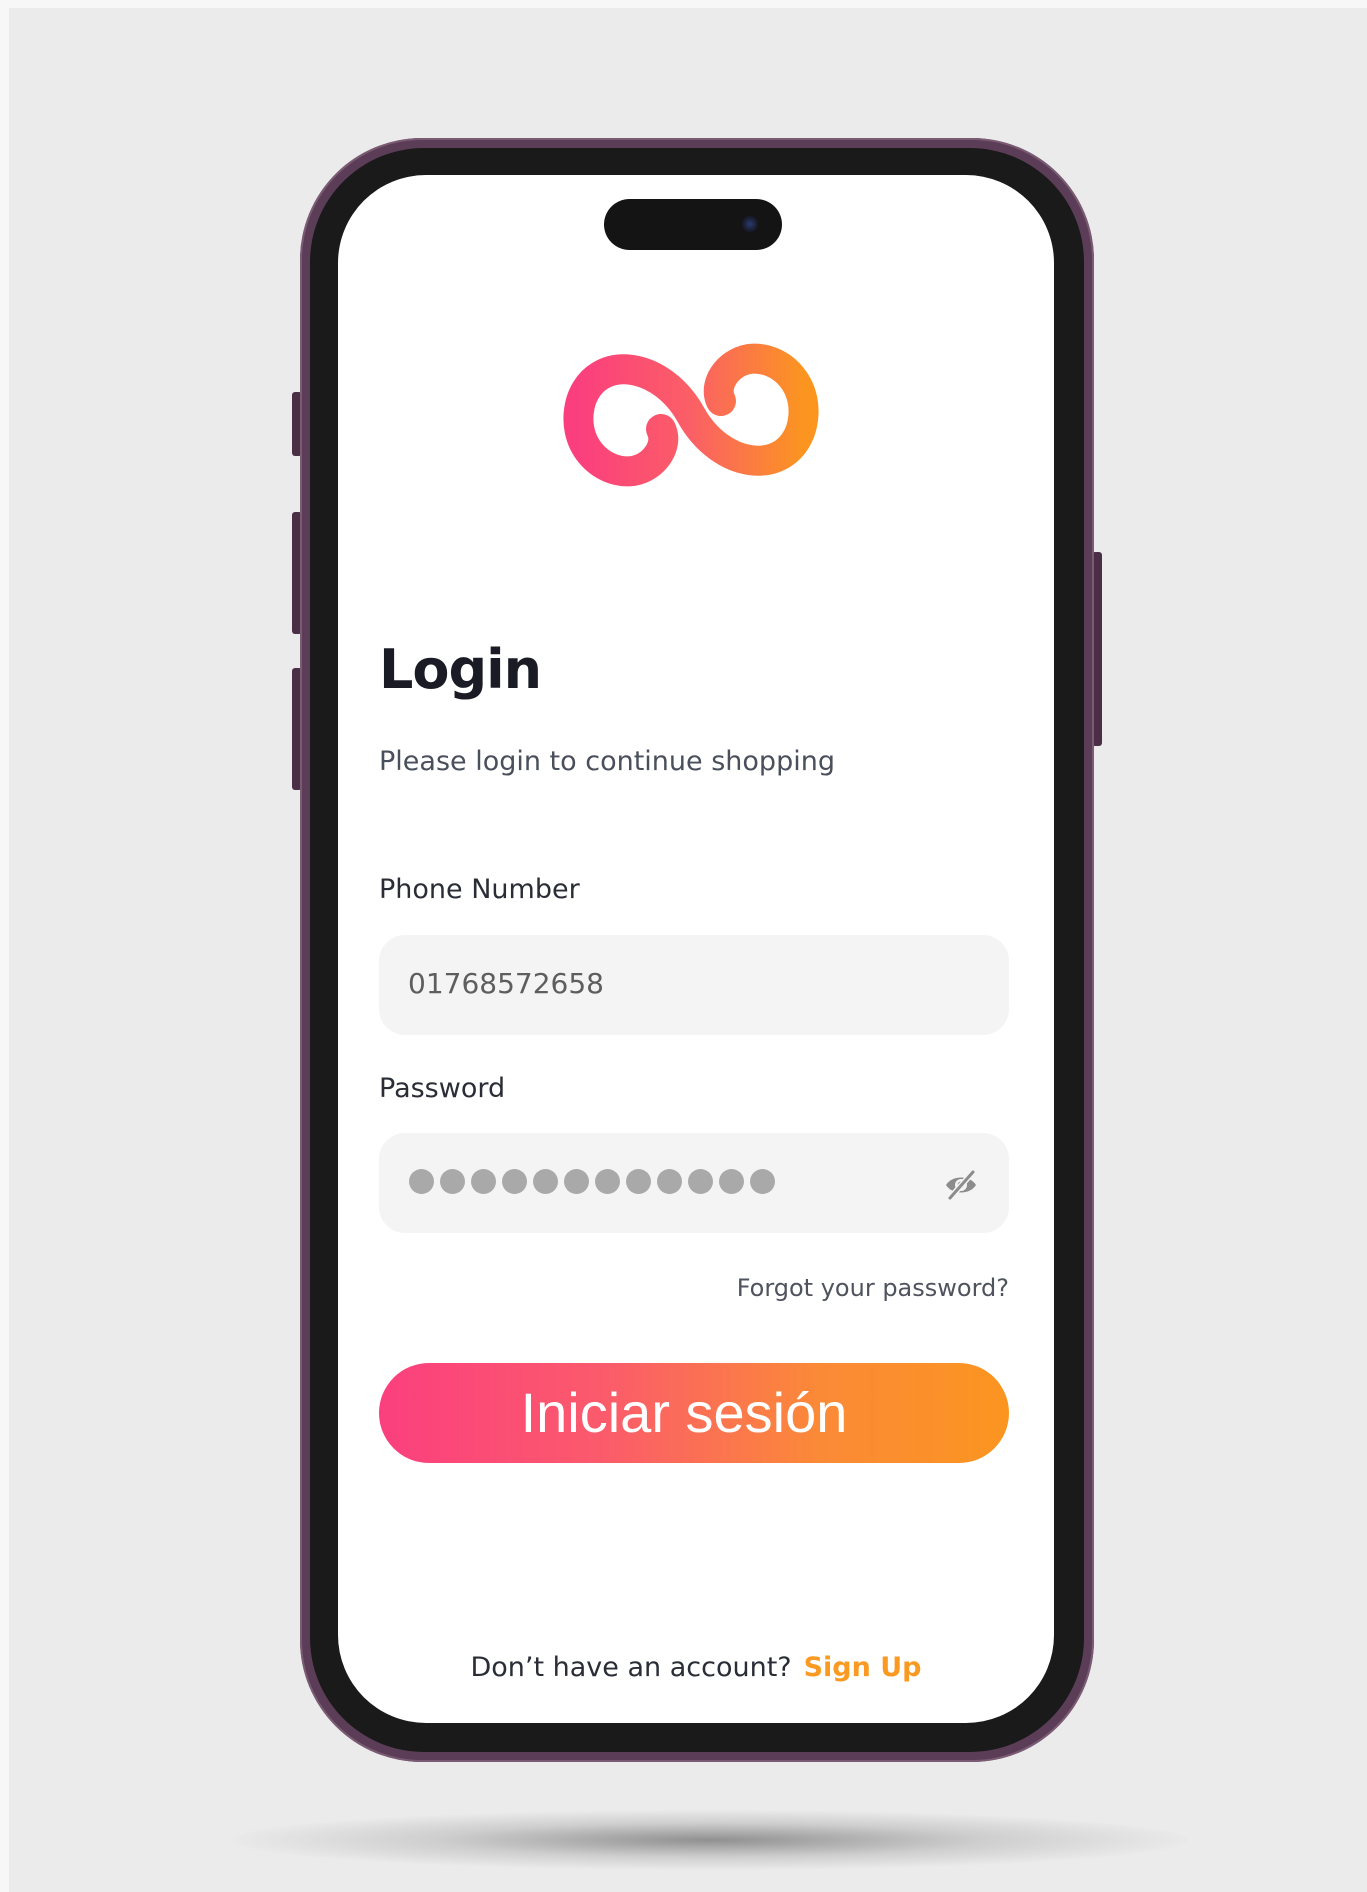 Image resolution: width=1367 pixels, height=1892 pixels. I want to click on page-subtitle: Please login to continue shopping, so click(607, 761).